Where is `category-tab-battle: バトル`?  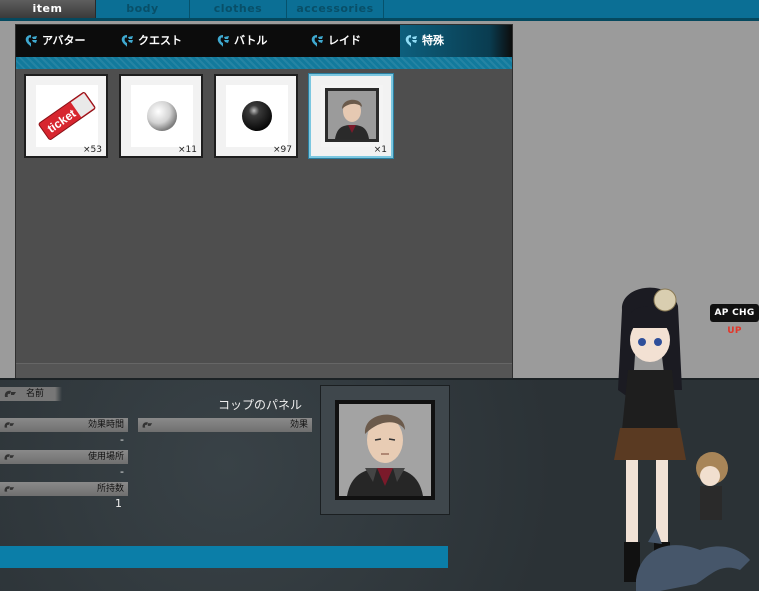 category-tab-battle: バトル is located at coordinates (258, 41).